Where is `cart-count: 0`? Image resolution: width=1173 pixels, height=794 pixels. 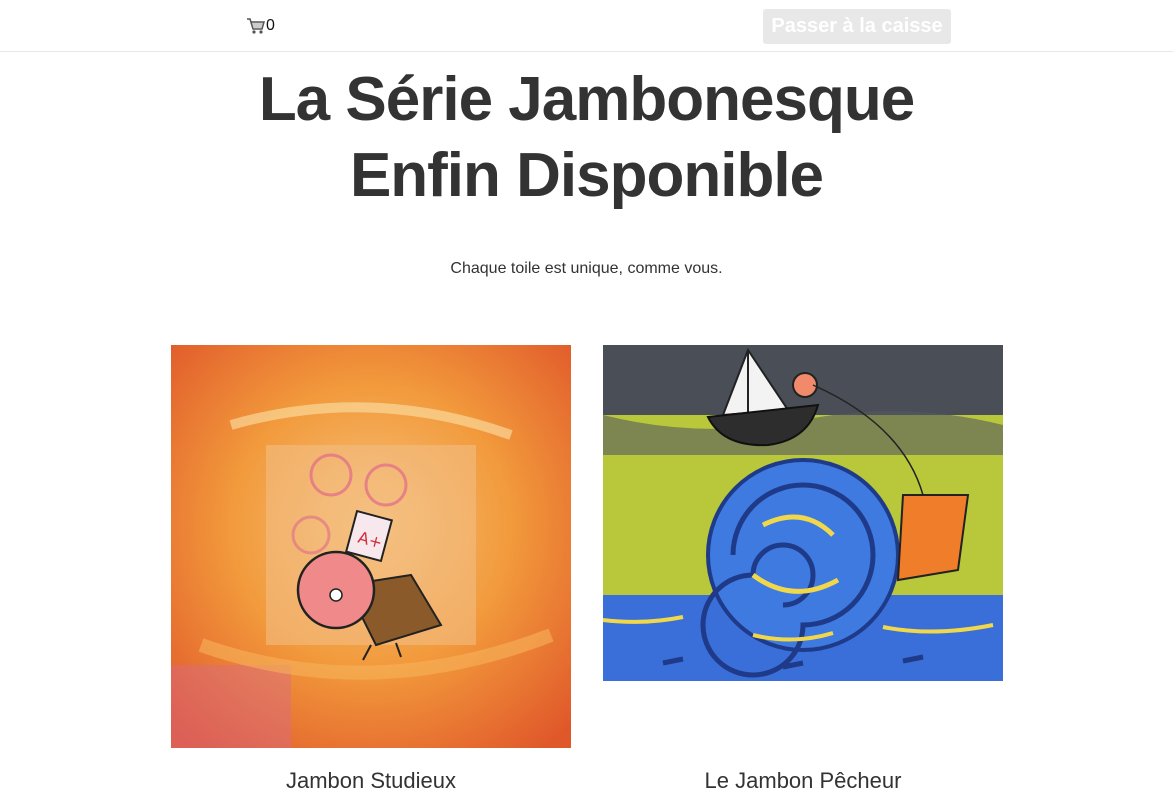
cart-count: 0 is located at coordinates (270, 25).